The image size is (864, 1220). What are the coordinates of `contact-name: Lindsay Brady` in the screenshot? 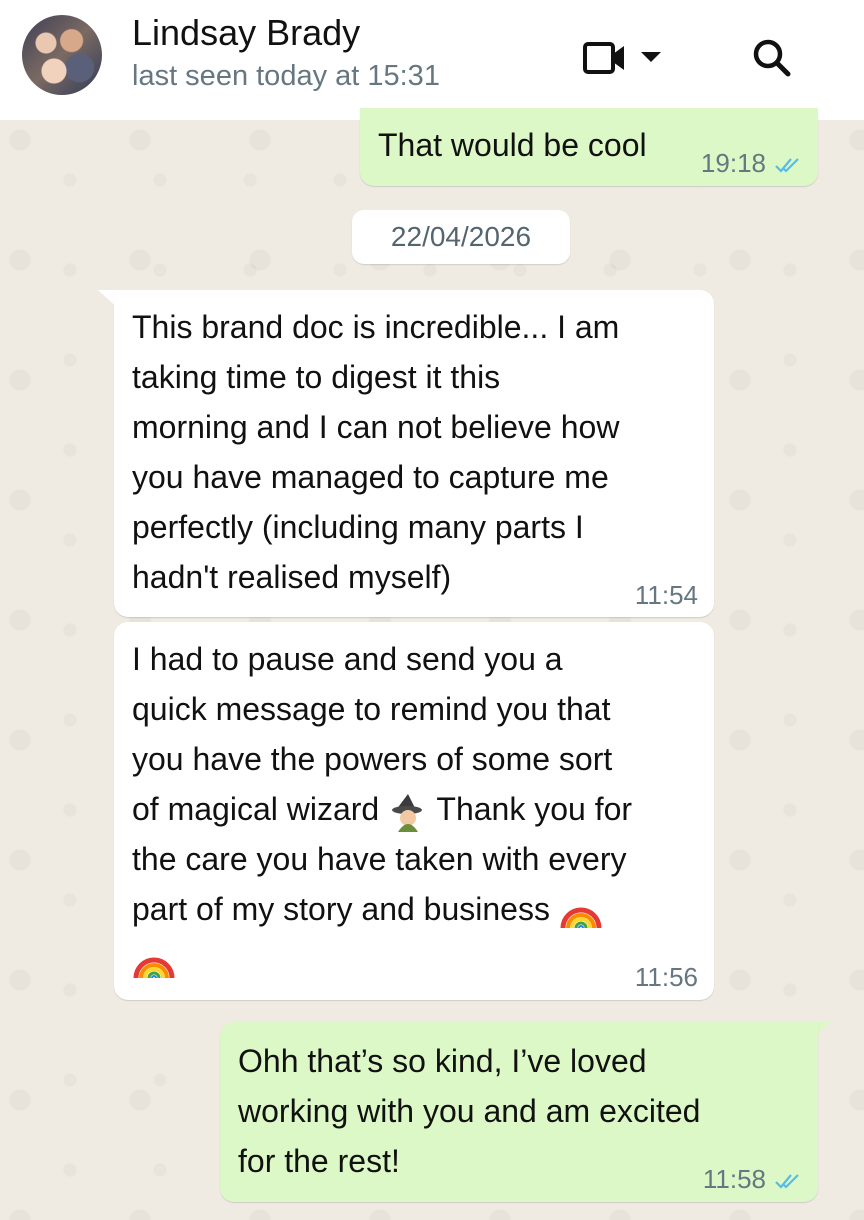 It's located at (246, 33).